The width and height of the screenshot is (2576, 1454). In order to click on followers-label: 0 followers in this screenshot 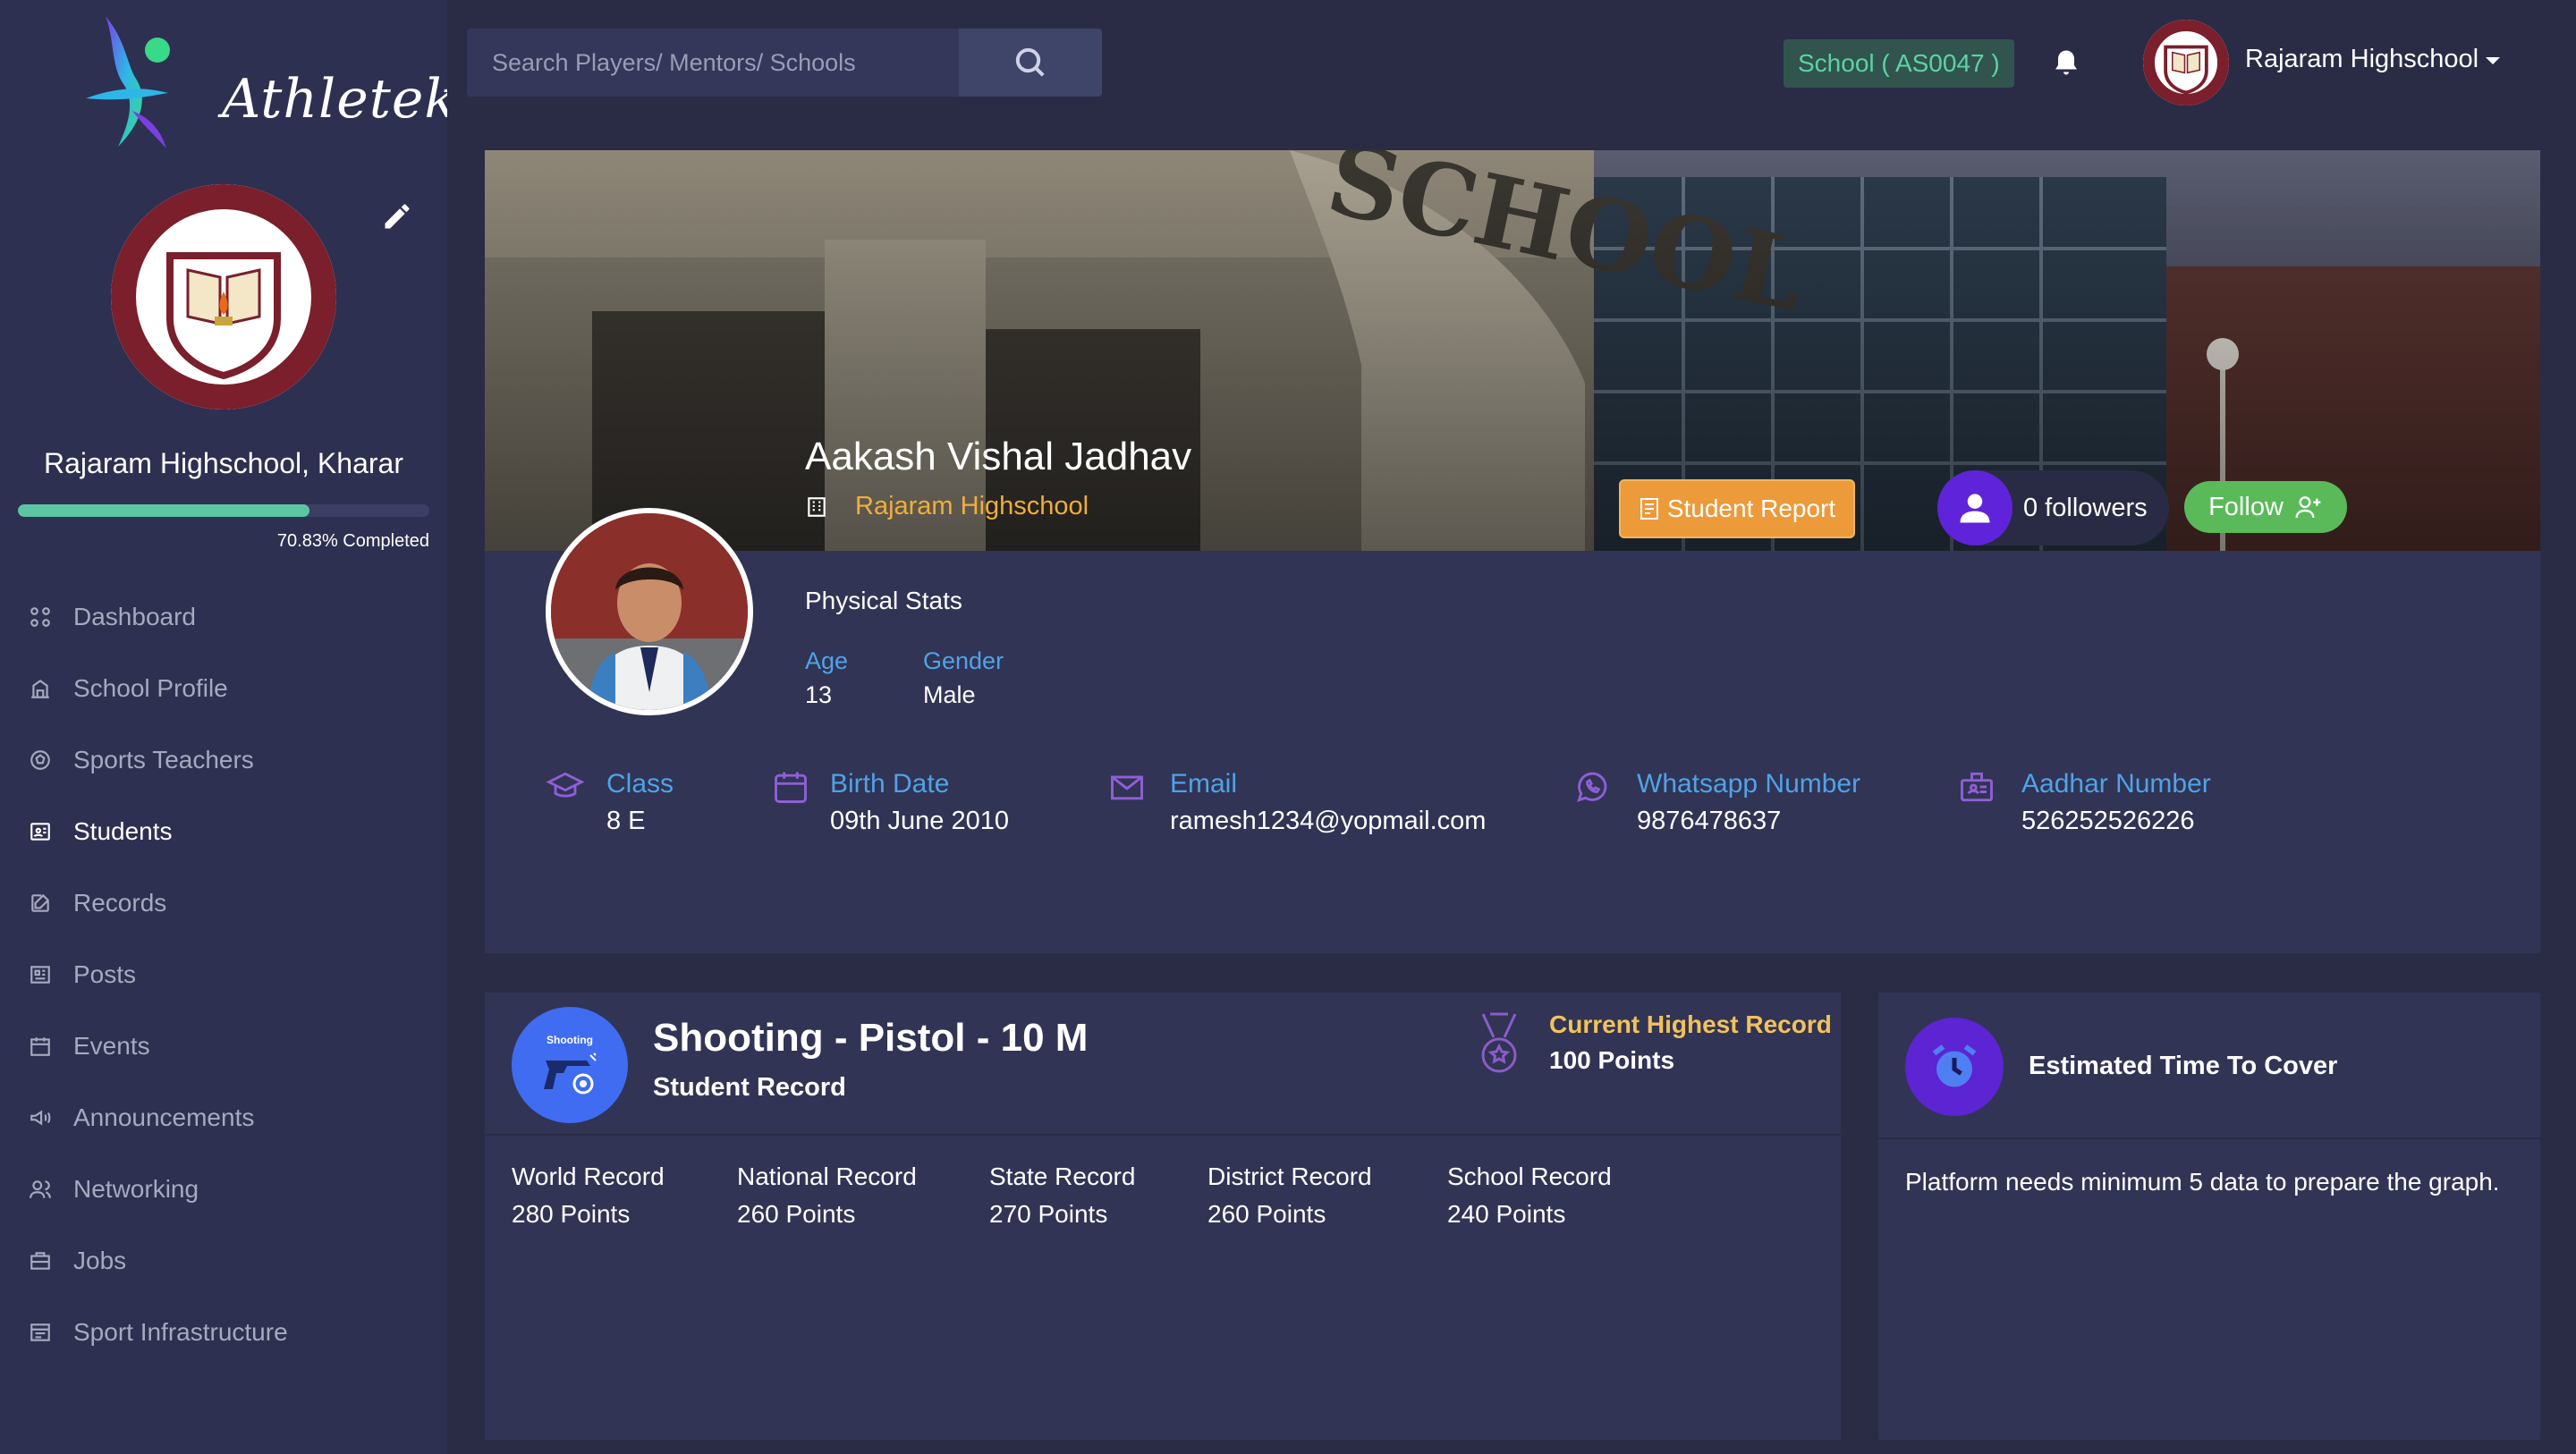, I will do `click(2085, 508)`.